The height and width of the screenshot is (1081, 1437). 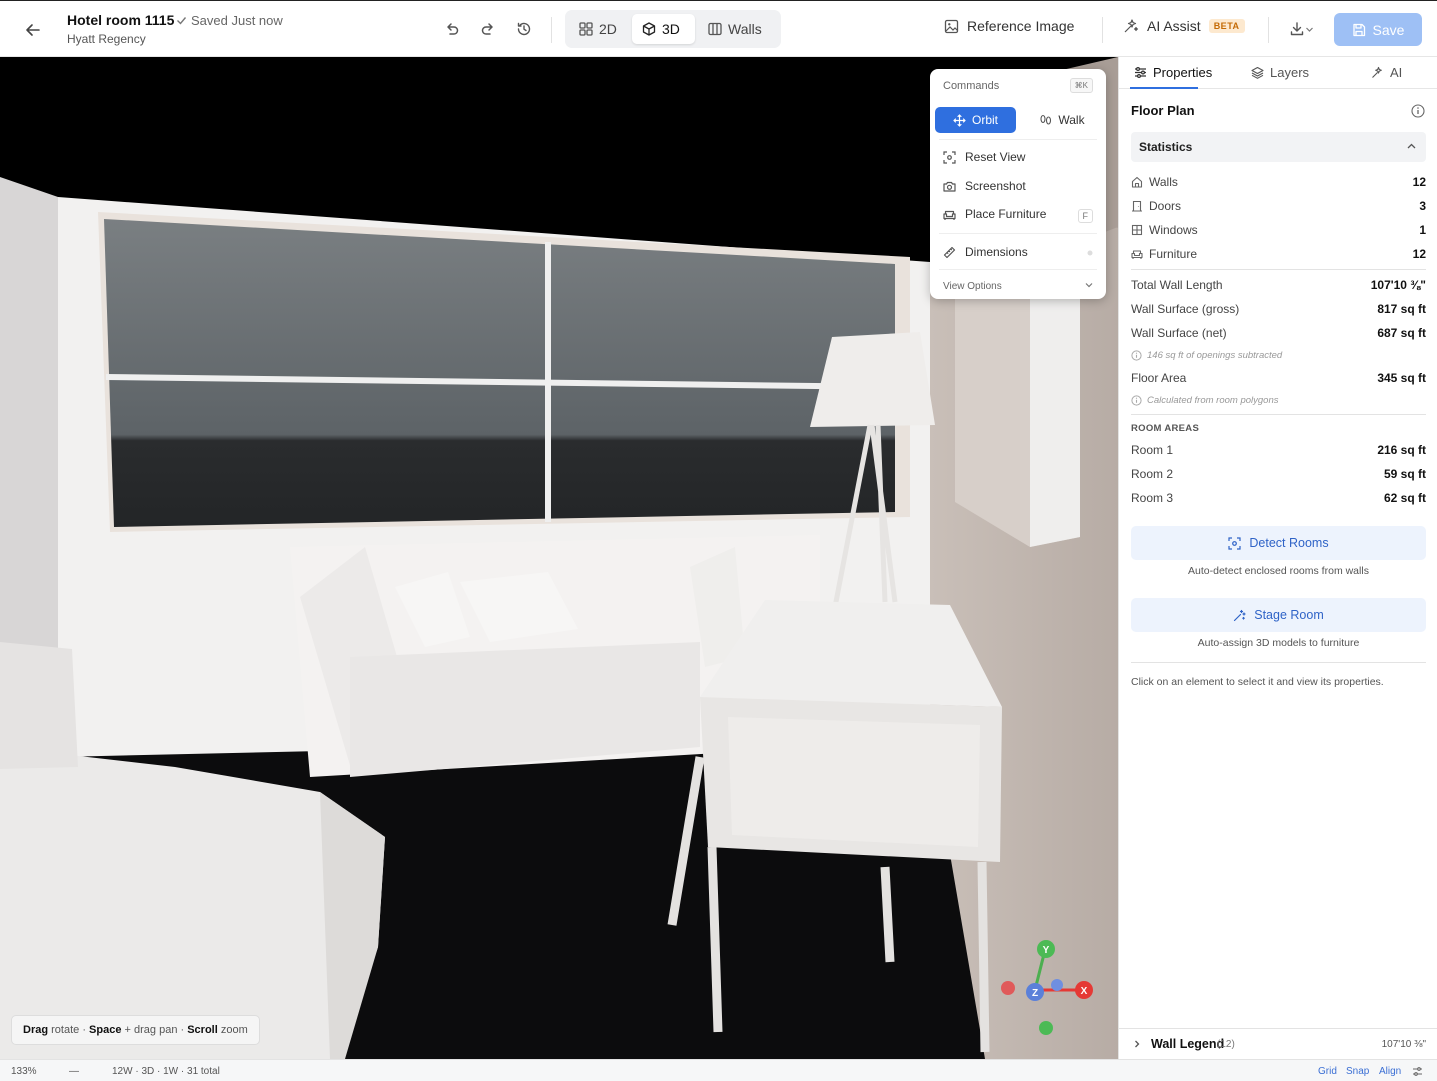 What do you see at coordinates (1163, 110) in the screenshot?
I see `panel-title: Floor Plan` at bounding box center [1163, 110].